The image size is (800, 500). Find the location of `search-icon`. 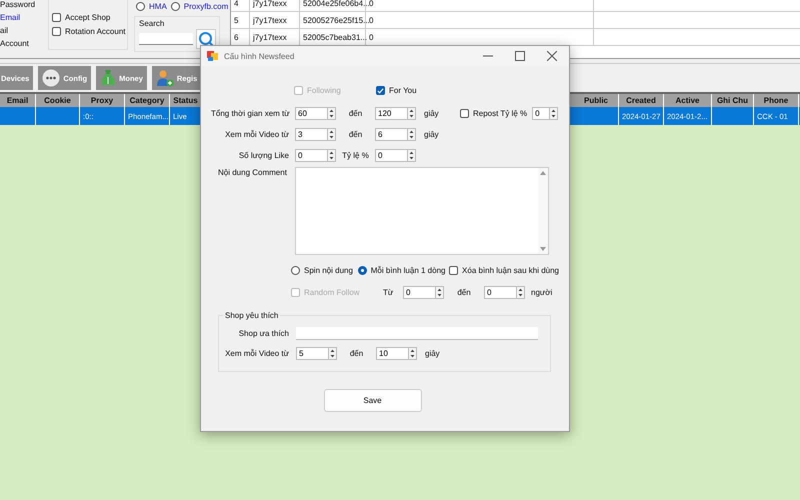

search-icon is located at coordinates (206, 39).